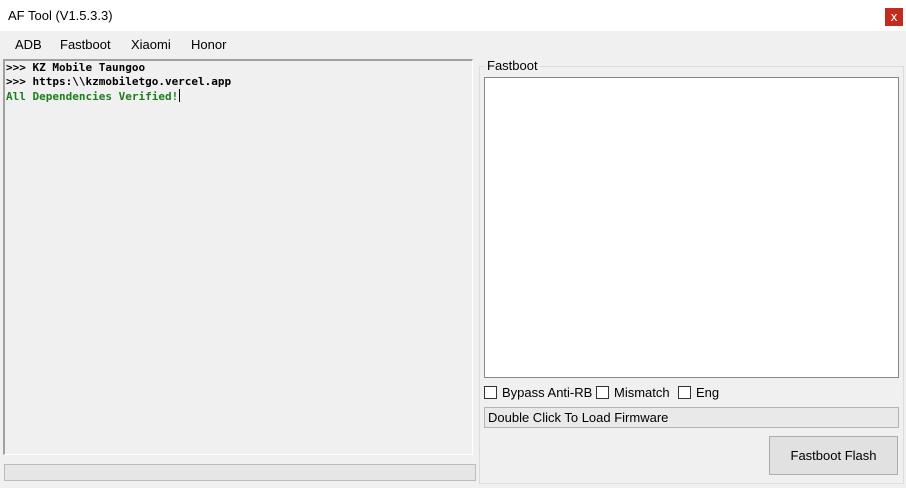  I want to click on menu-item-fastboot: Fastboot, so click(85, 44).